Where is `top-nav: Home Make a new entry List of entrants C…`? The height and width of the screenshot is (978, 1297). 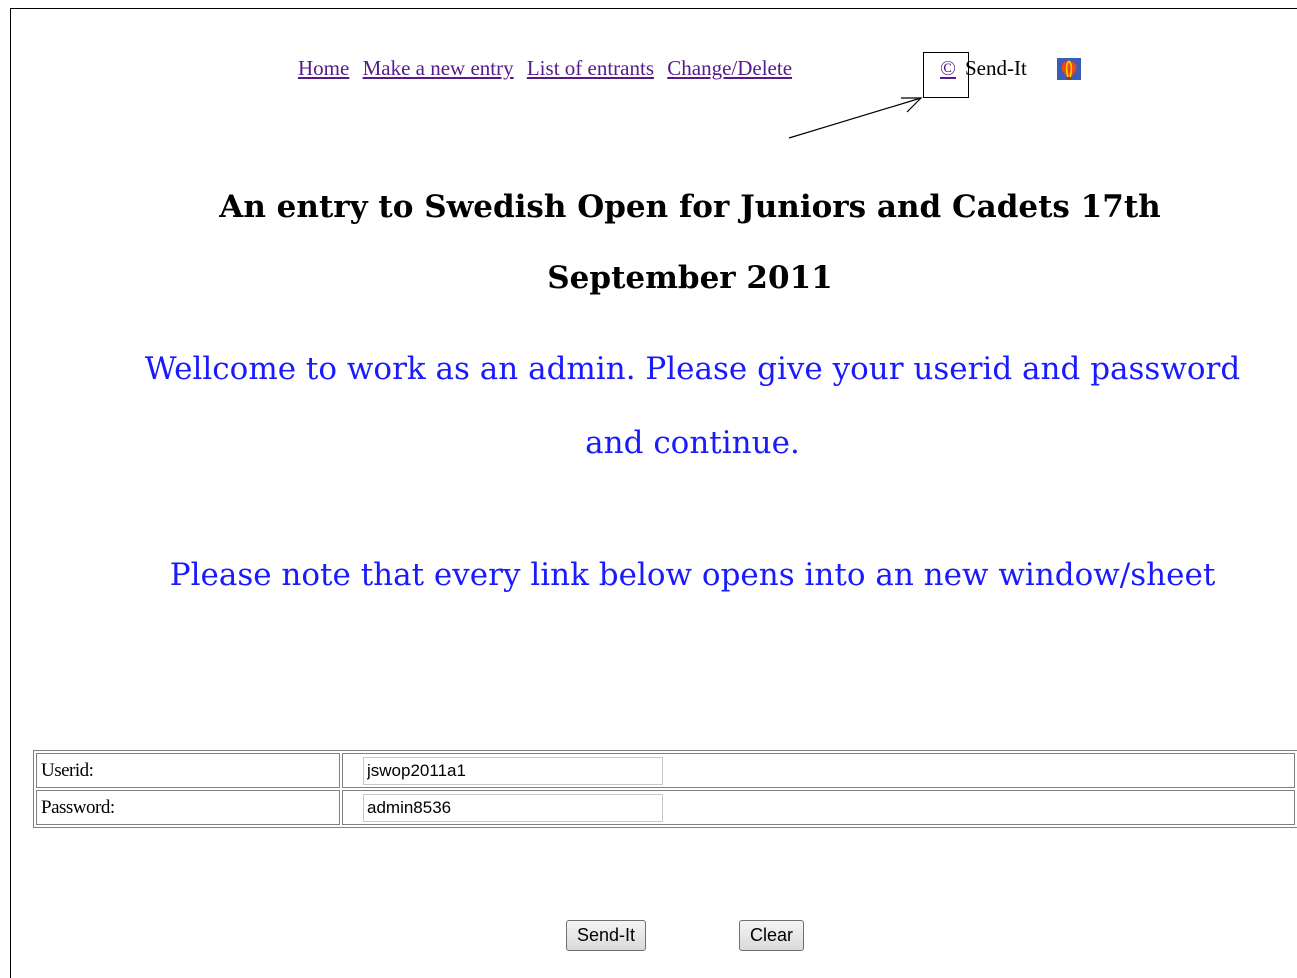
top-nav: Home Make a new entry List of entrants C… is located at coordinates (549, 68).